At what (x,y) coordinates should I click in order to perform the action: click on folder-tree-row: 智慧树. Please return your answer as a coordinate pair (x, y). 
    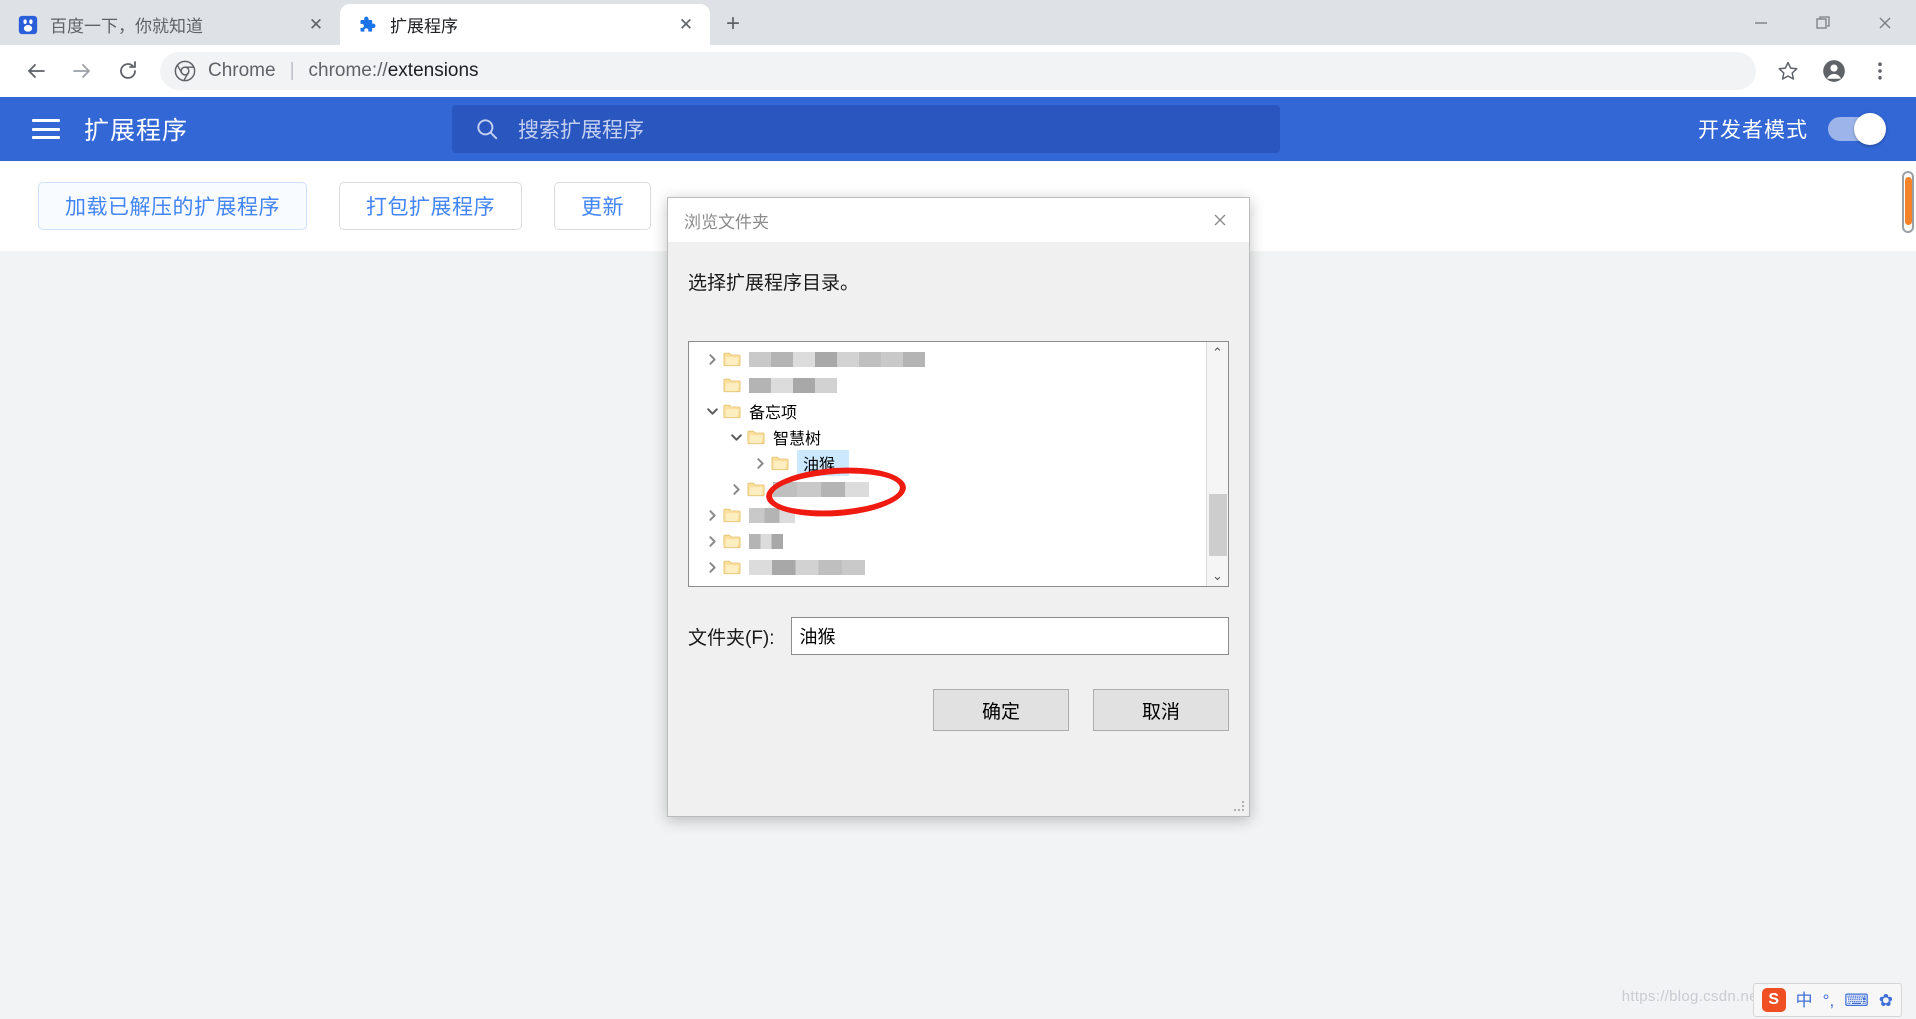
    Looking at the image, I should click on (947, 437).